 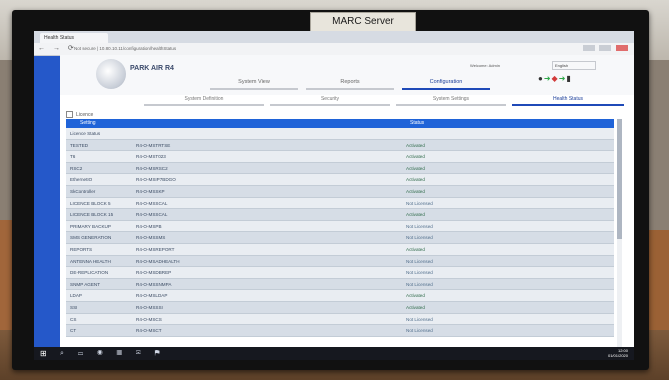 What do you see at coordinates (85, 133) in the screenshot?
I see `section-label: Licence Status` at bounding box center [85, 133].